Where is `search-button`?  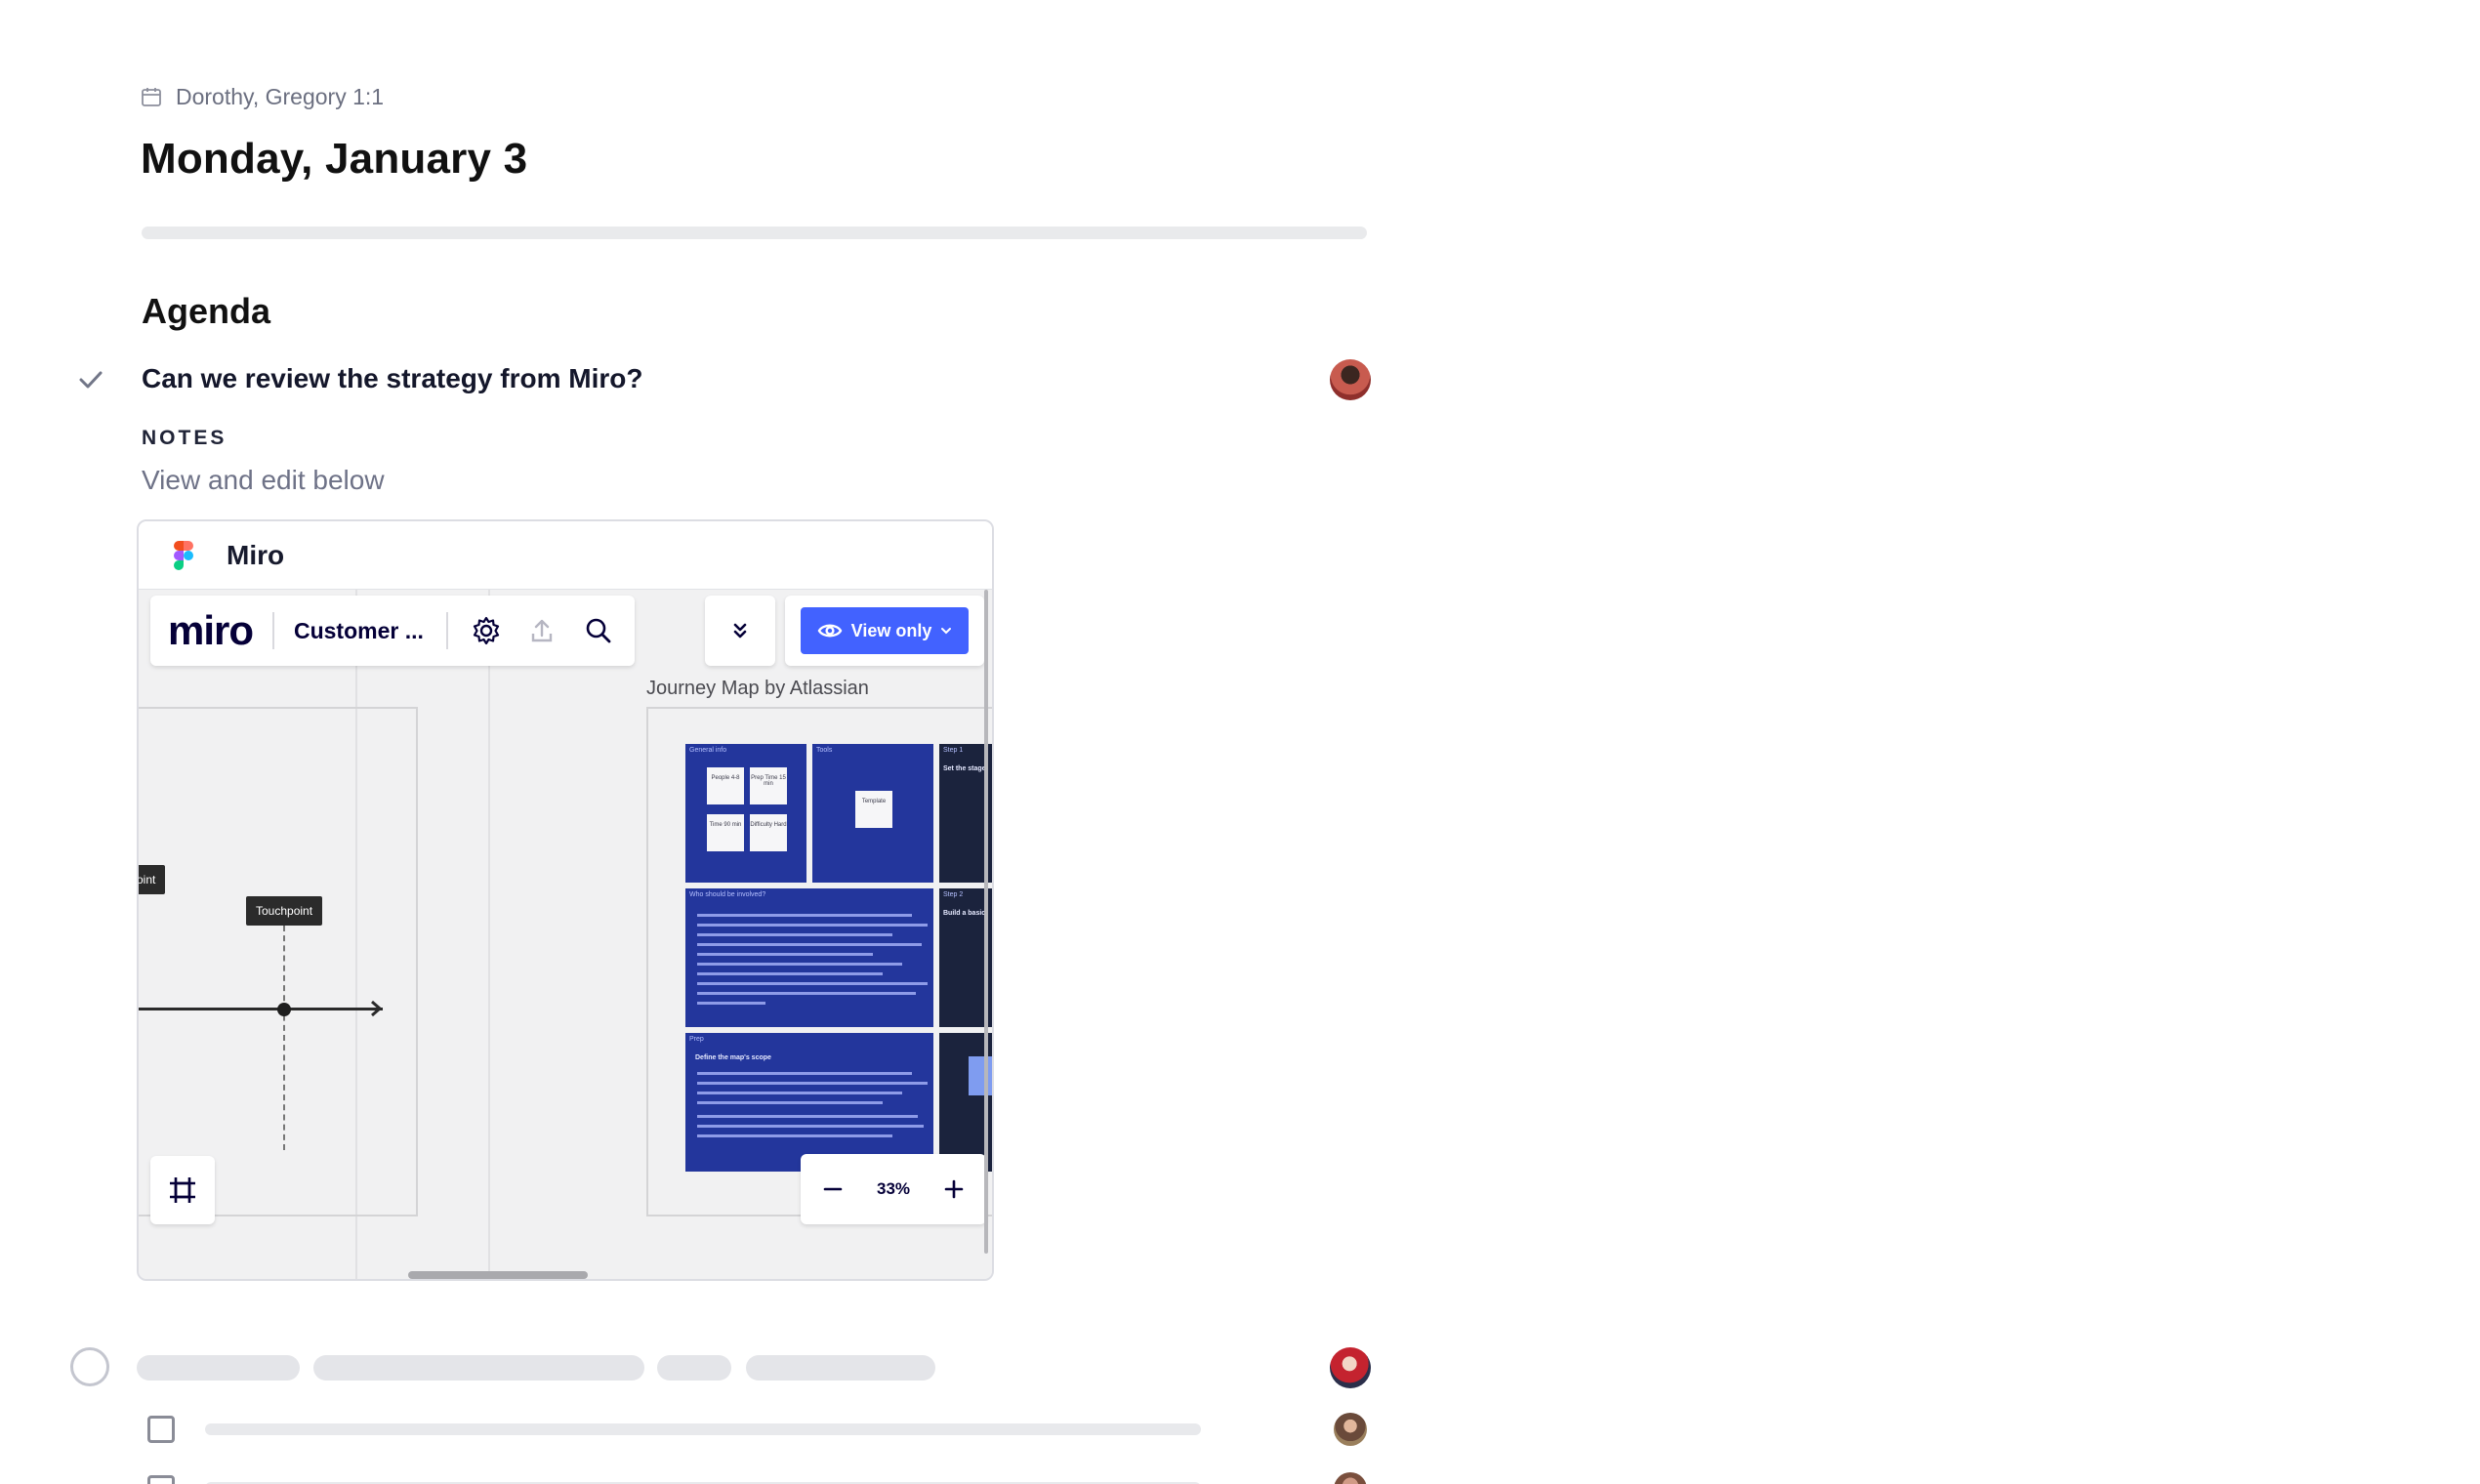
search-button is located at coordinates (598, 631).